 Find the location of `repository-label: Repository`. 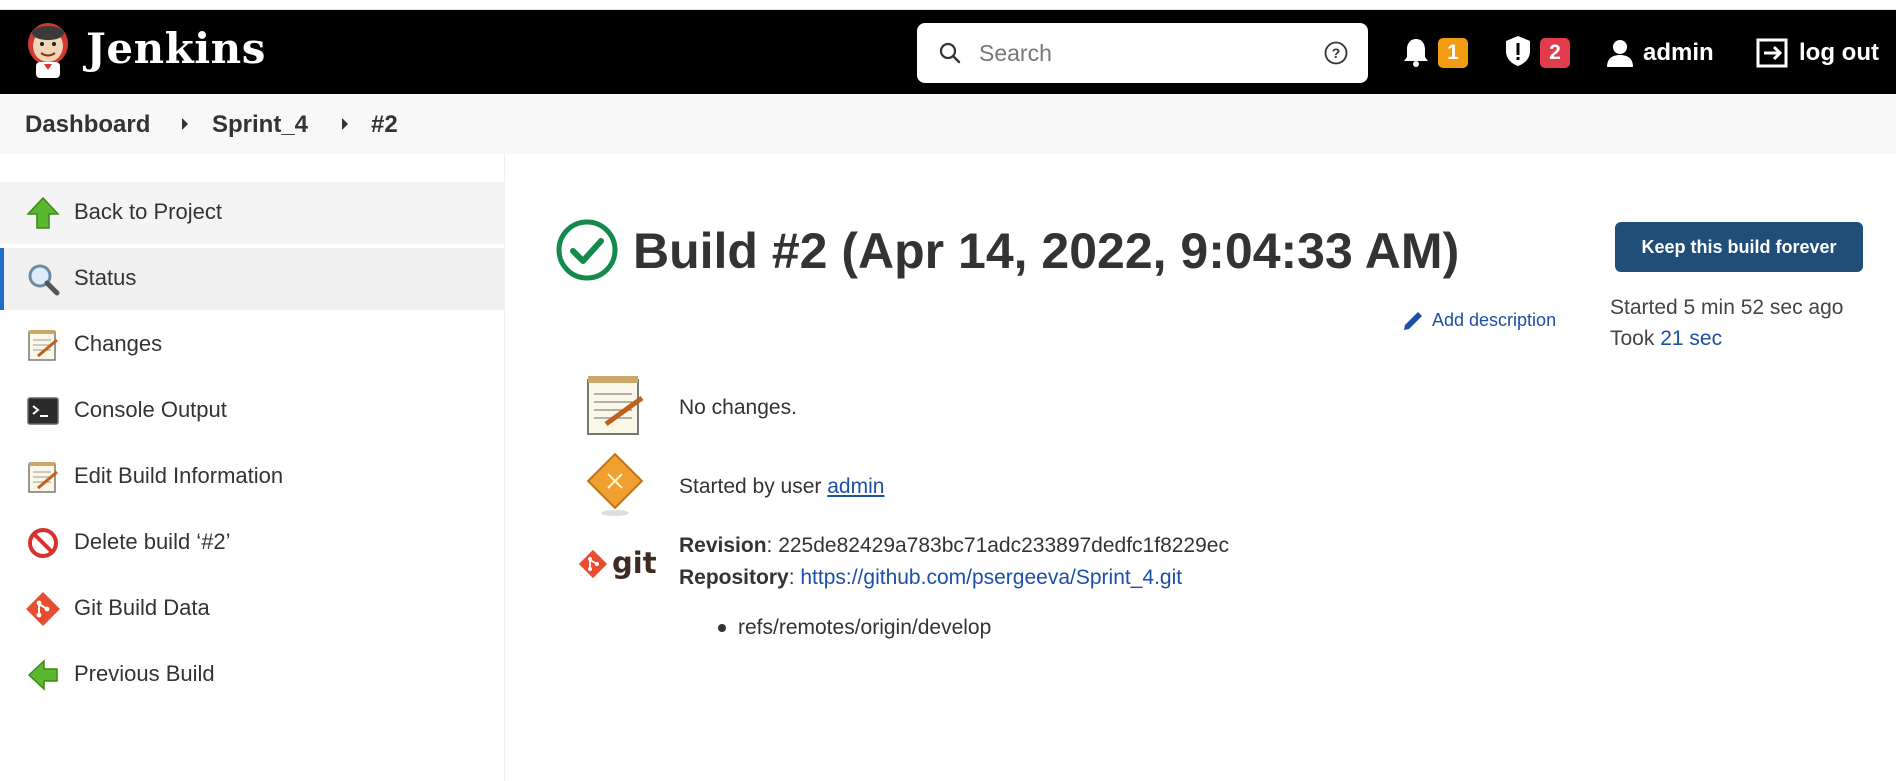

repository-label: Repository is located at coordinates (734, 577).